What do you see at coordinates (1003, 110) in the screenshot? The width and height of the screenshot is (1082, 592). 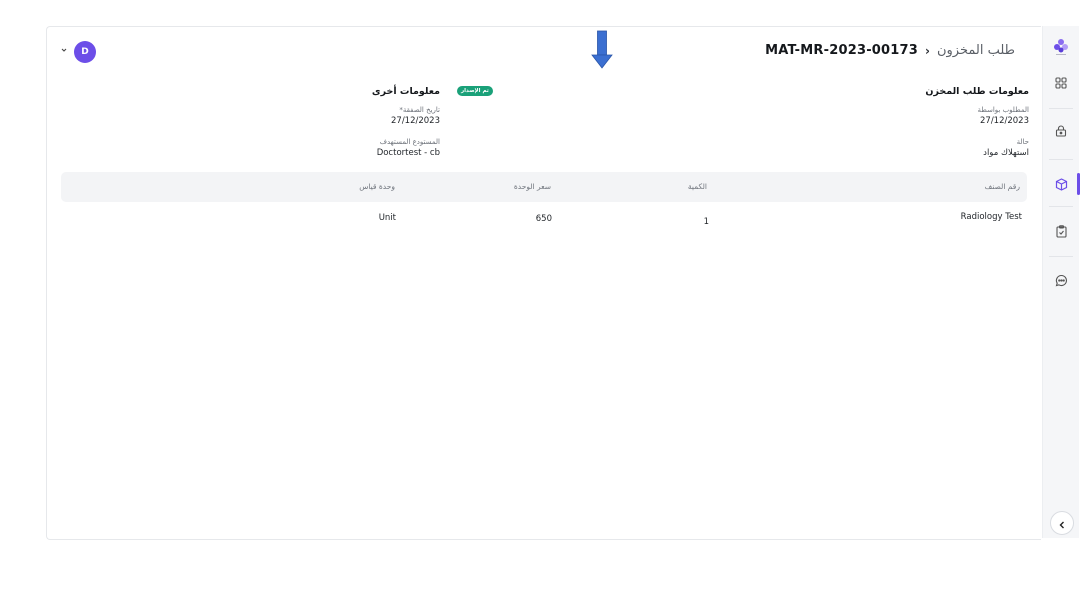 I see `required-by-label: المطلوب بواسطة` at bounding box center [1003, 110].